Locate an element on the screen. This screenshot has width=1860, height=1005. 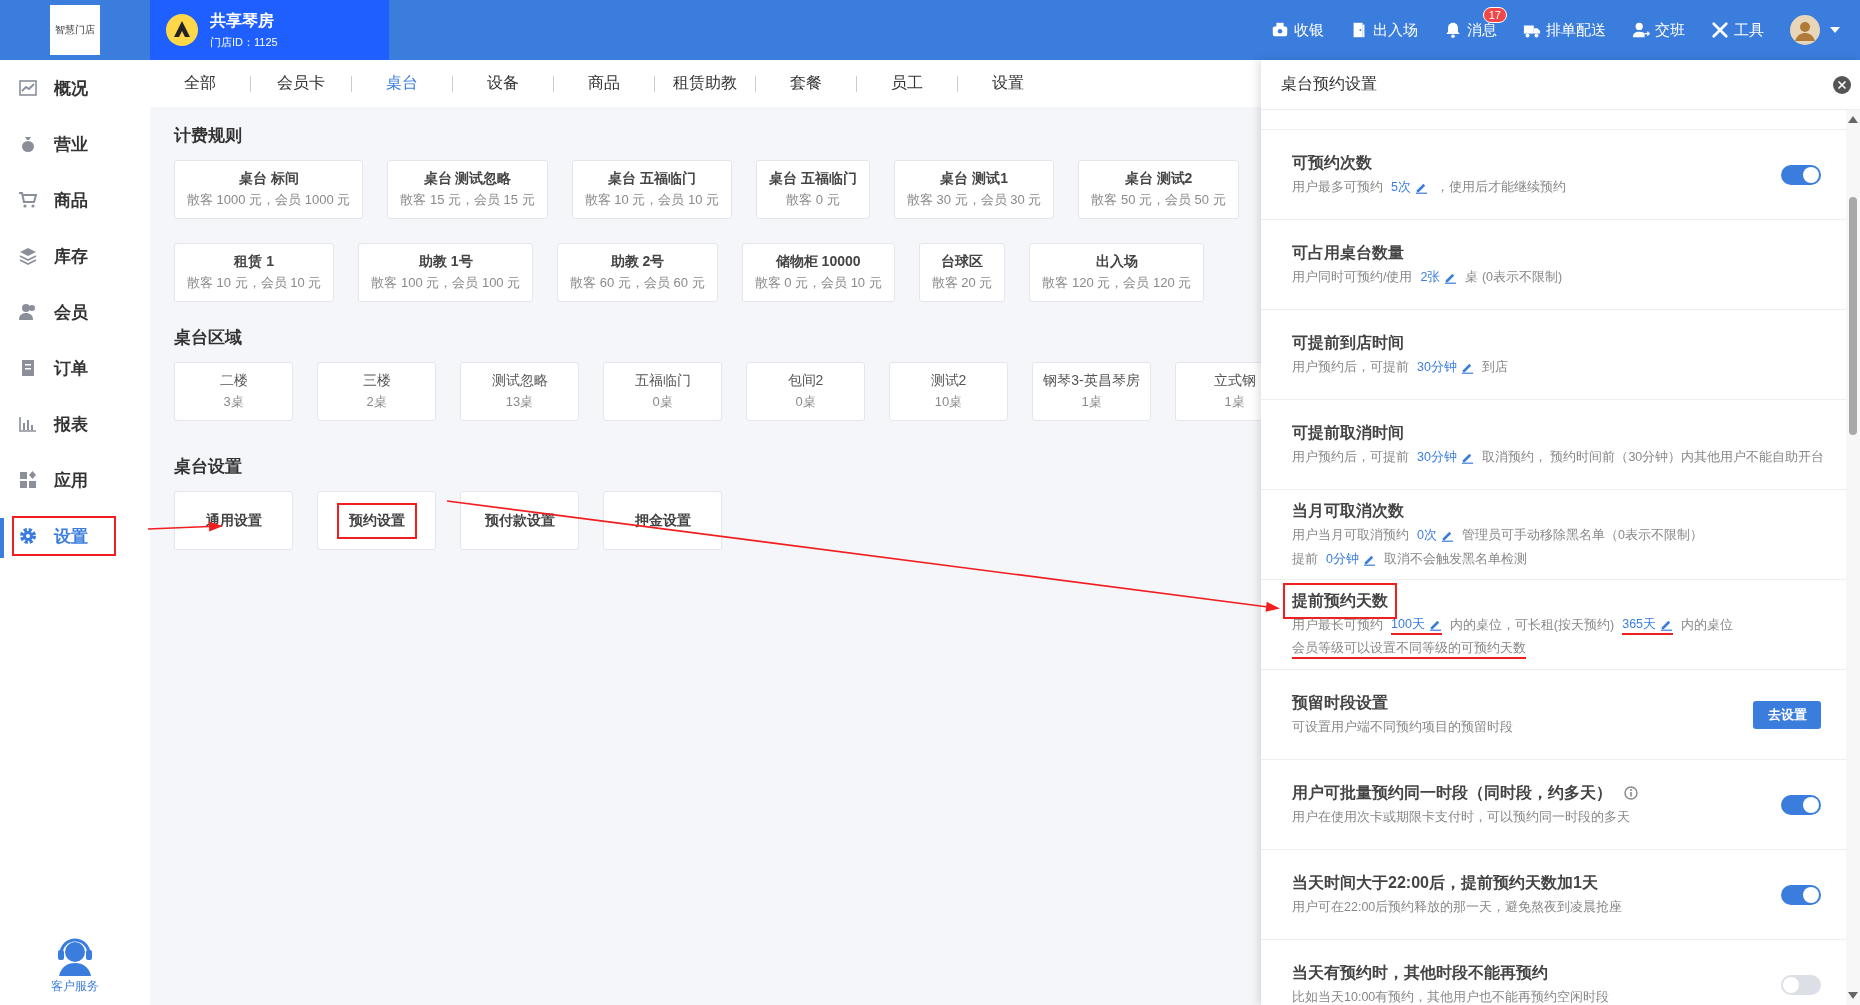
sidebar-item: 会员 is located at coordinates (64, 312).